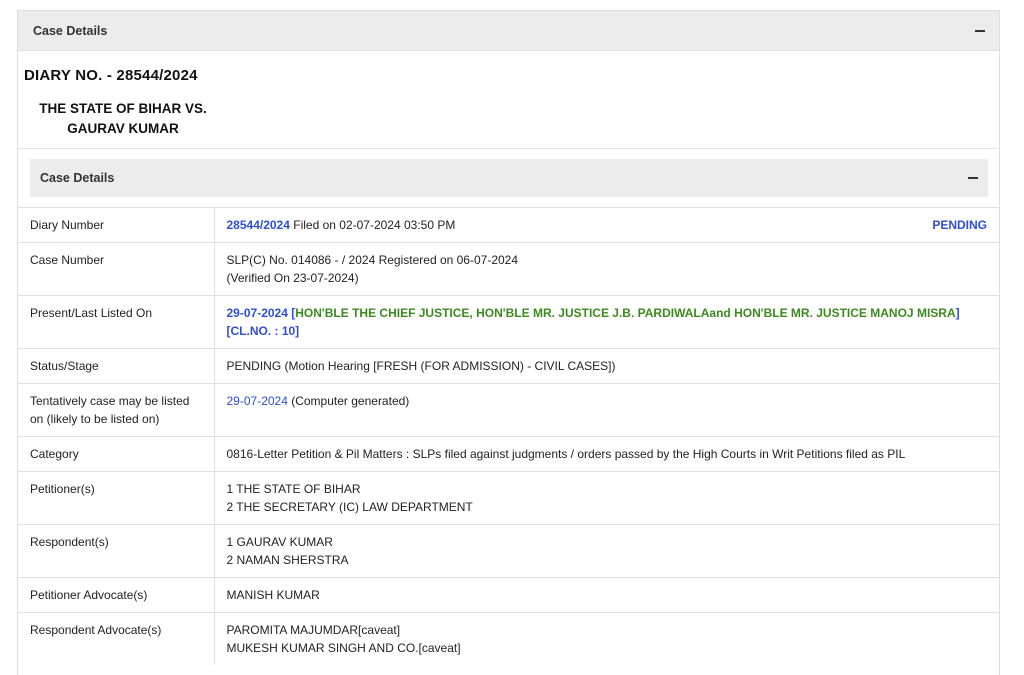 The height and width of the screenshot is (675, 1024). What do you see at coordinates (116, 498) in the screenshot?
I see `row-label: Petitioner(s)` at bounding box center [116, 498].